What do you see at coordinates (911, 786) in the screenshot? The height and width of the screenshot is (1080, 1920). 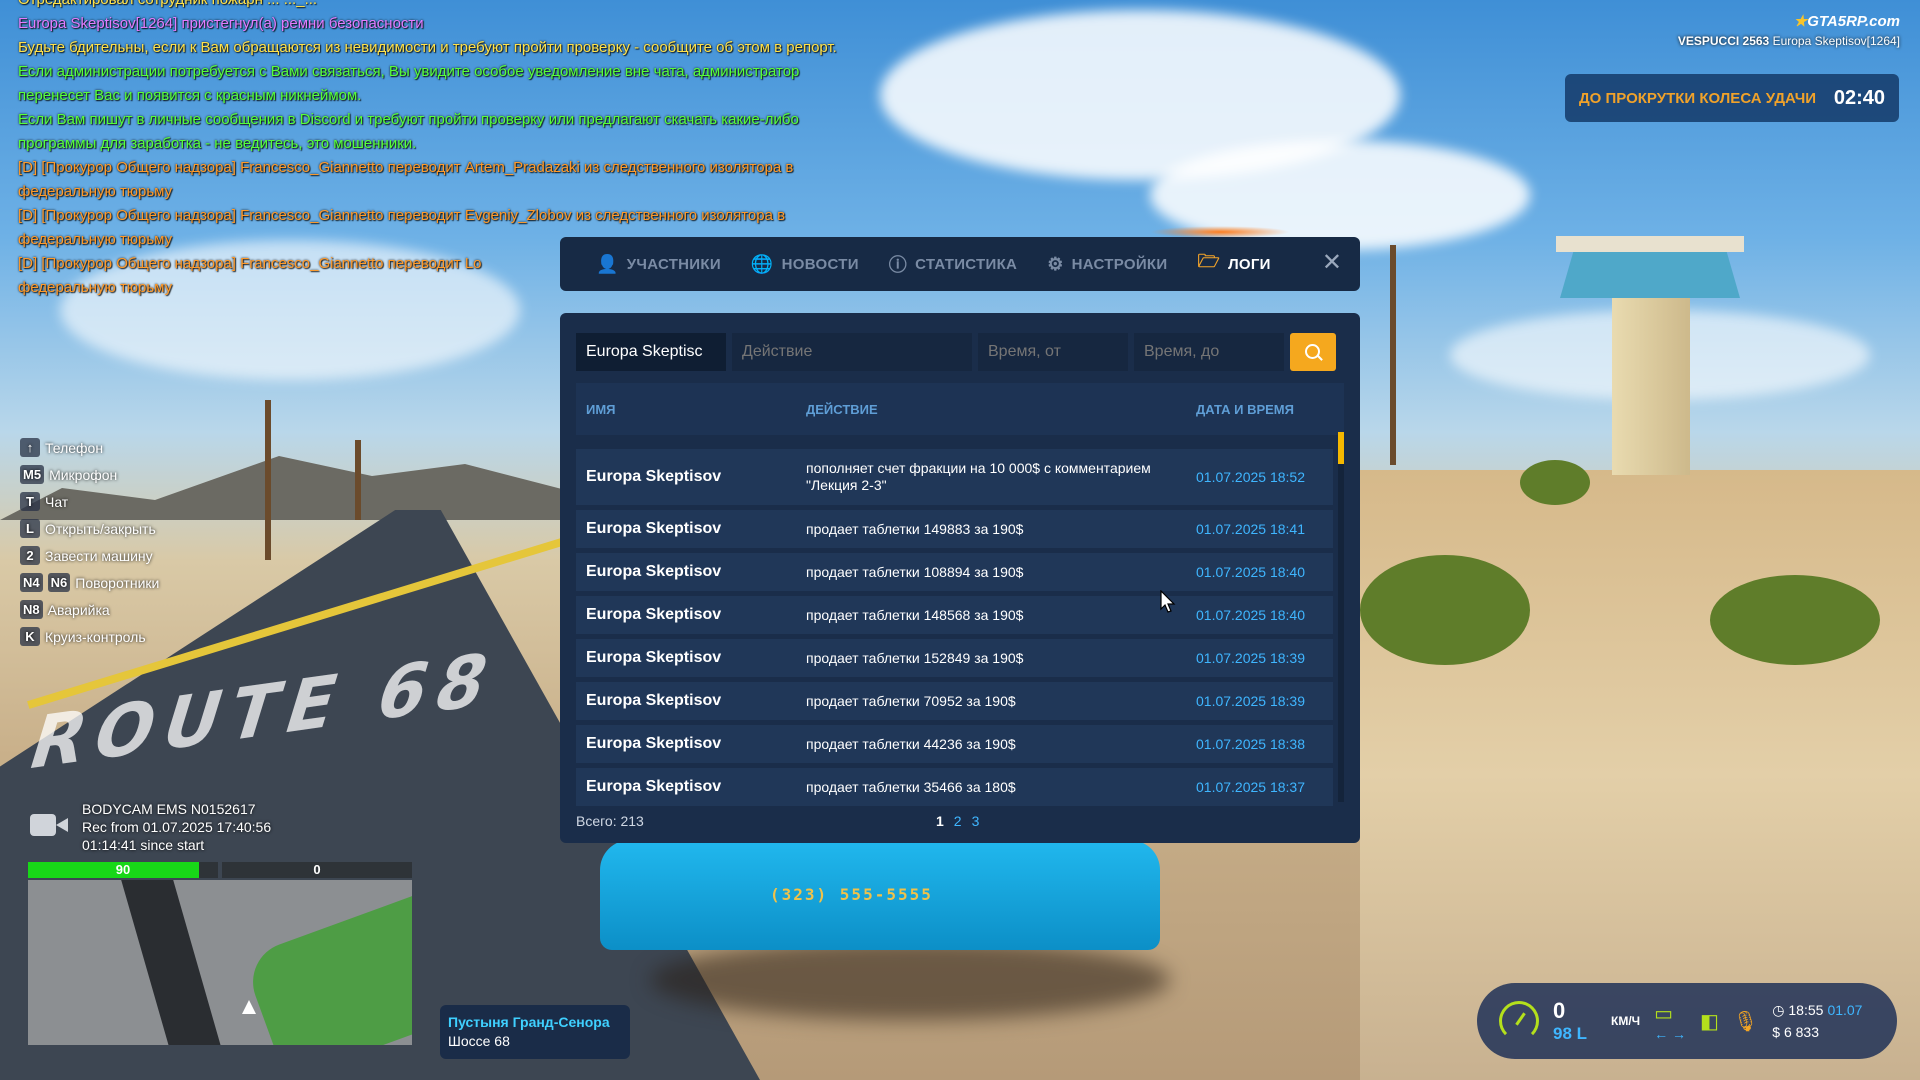 I see `row-action: продает таблетки 35466 за 180$` at bounding box center [911, 786].